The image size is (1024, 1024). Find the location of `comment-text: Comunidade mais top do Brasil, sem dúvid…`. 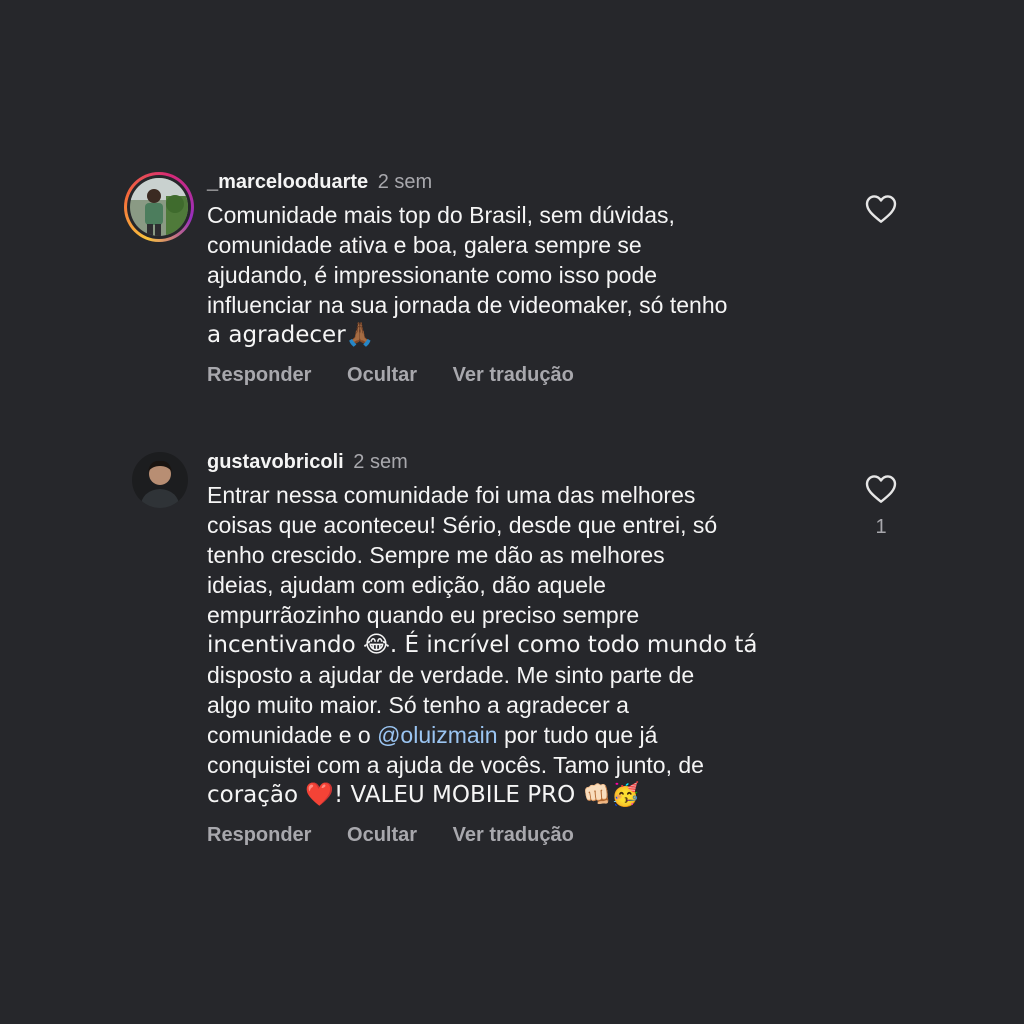

comment-text: Comunidade mais top do Brasil, sem dúvid… is located at coordinates (467, 275).